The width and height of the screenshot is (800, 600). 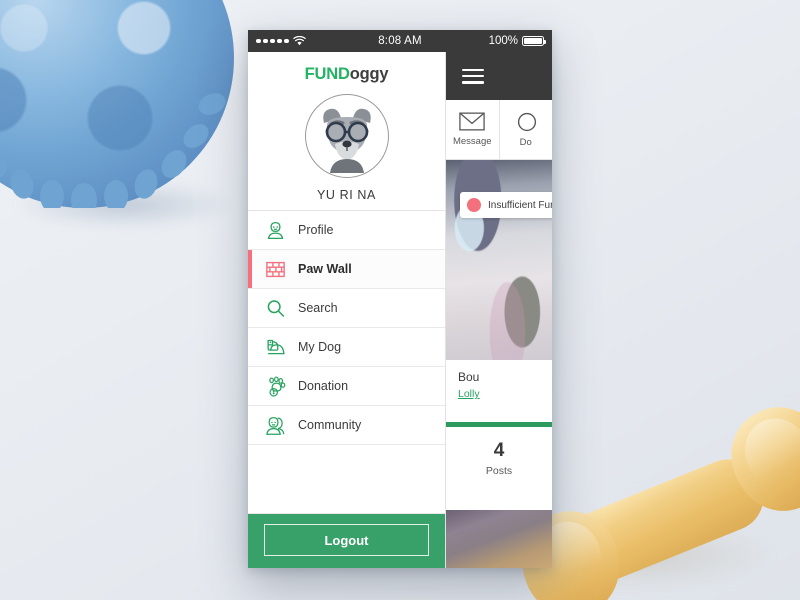 I want to click on sidebar-item-paw-wall: Paw Wall, so click(x=346, y=269).